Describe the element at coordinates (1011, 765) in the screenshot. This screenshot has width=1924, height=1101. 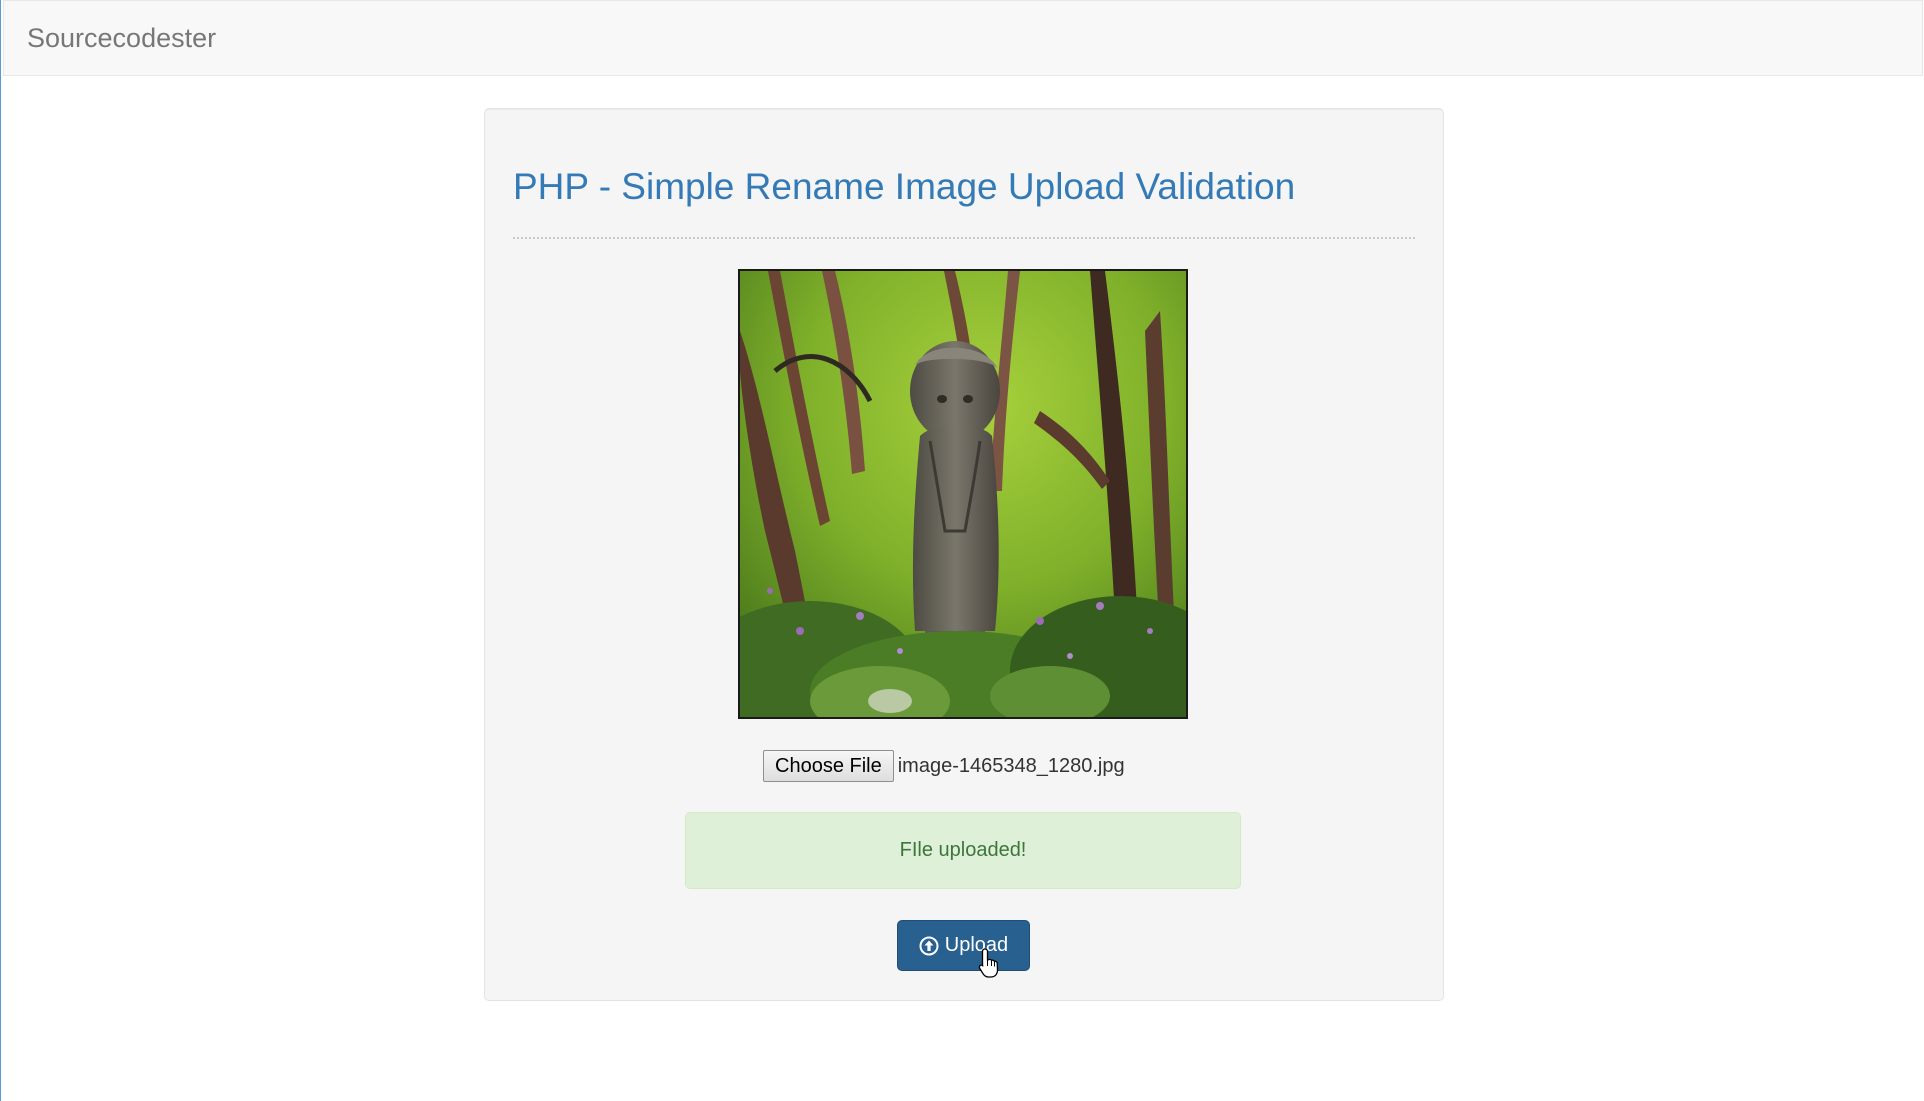
I see `selected-file-name: image-1465348_1280.jpg` at that location.